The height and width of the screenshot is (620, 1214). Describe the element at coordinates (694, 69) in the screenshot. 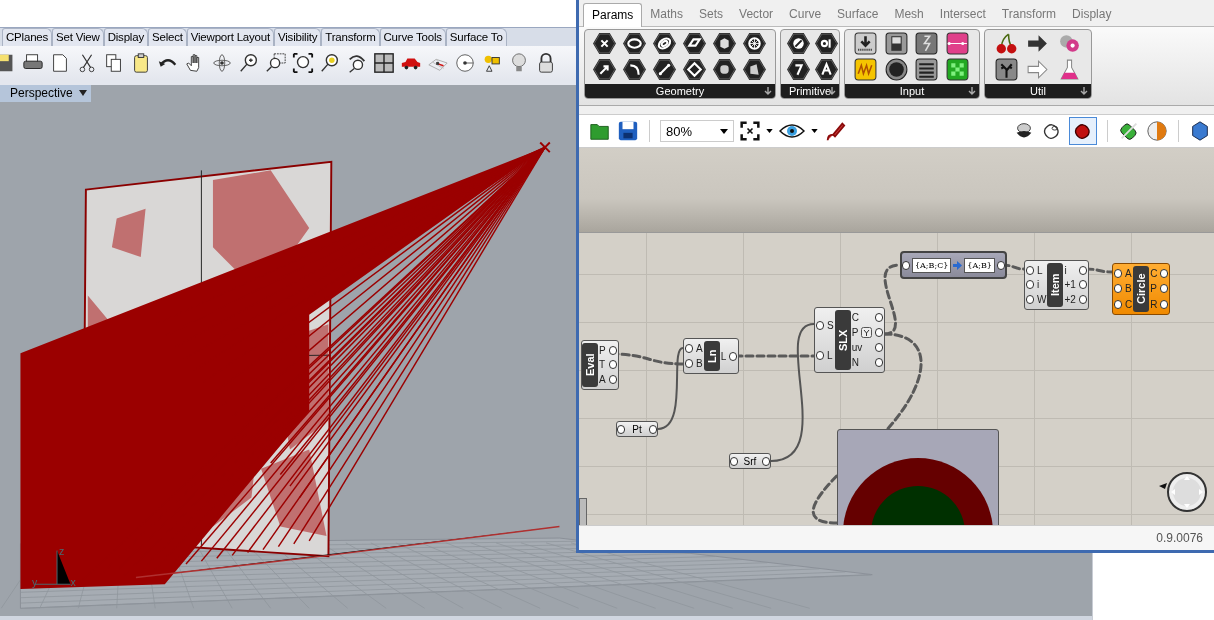

I see `rhombus-hex-icon` at that location.